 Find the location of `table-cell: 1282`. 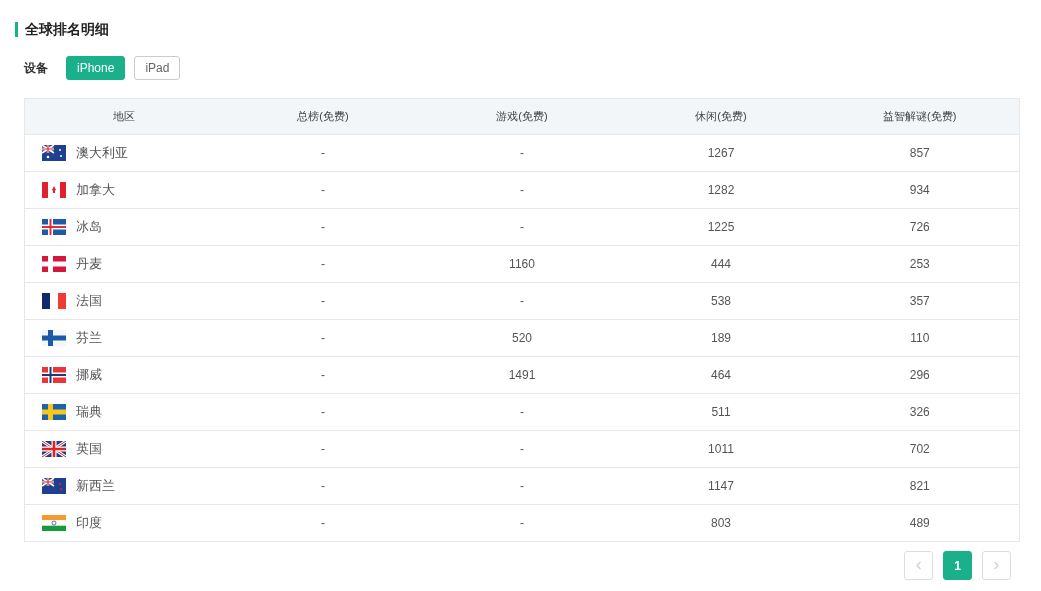

table-cell: 1282 is located at coordinates (721, 190).